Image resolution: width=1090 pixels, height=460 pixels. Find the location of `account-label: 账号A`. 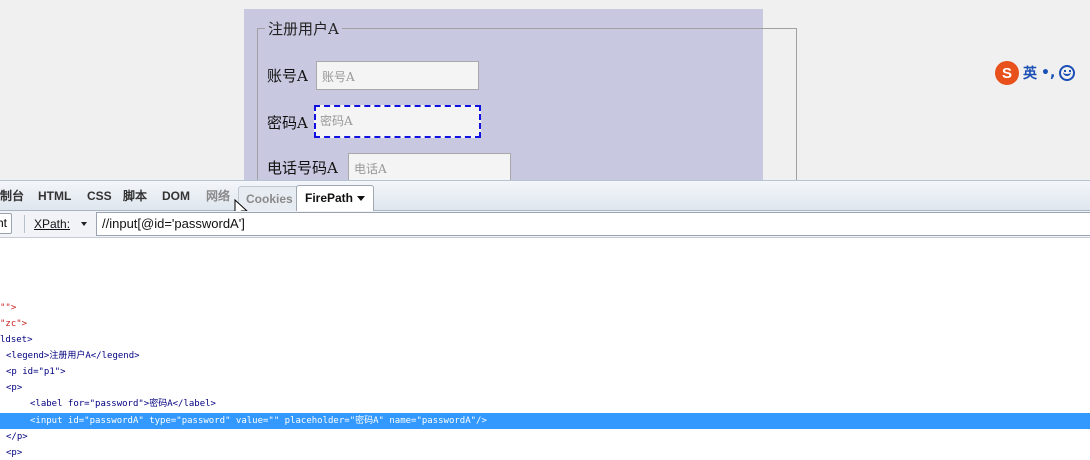

account-label: 账号A is located at coordinates (287, 76).